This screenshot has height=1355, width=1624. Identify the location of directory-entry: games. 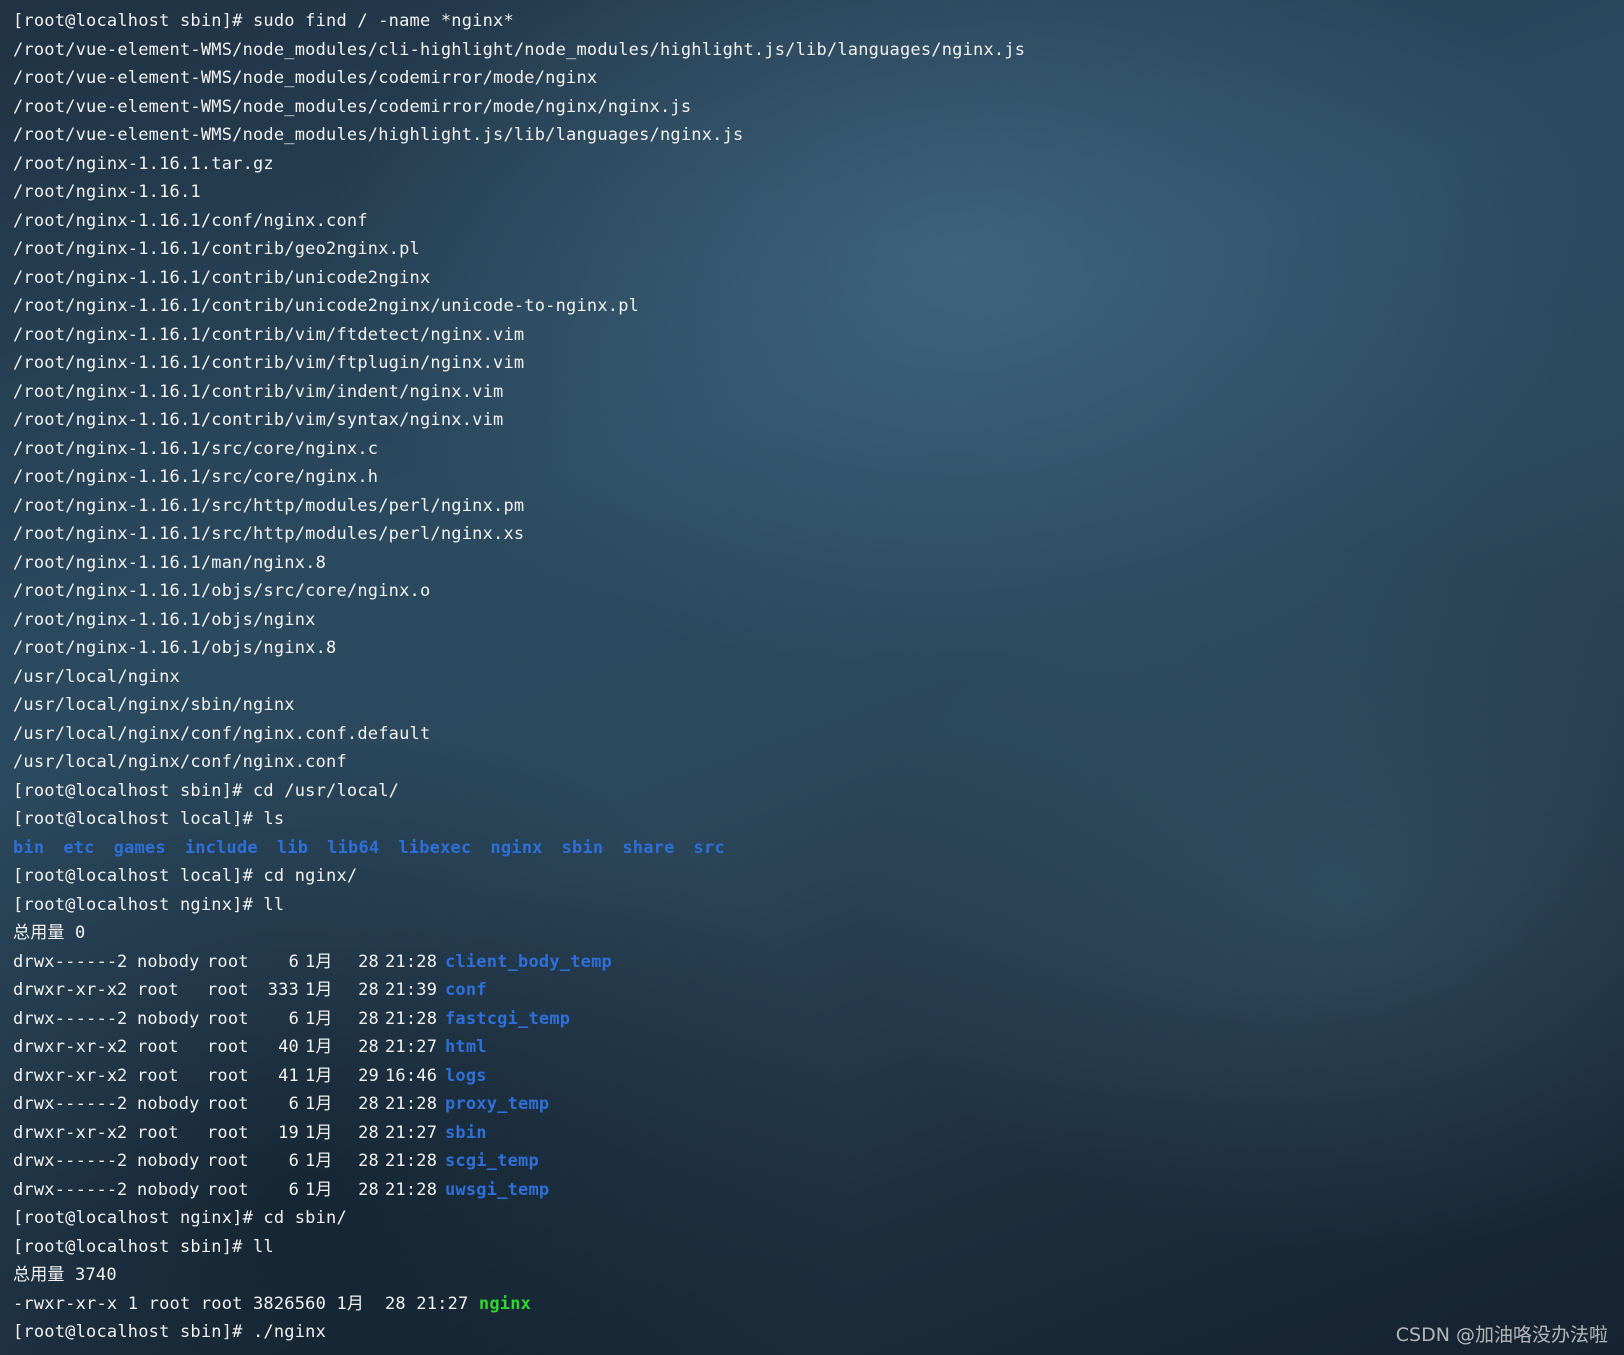
(139, 847).